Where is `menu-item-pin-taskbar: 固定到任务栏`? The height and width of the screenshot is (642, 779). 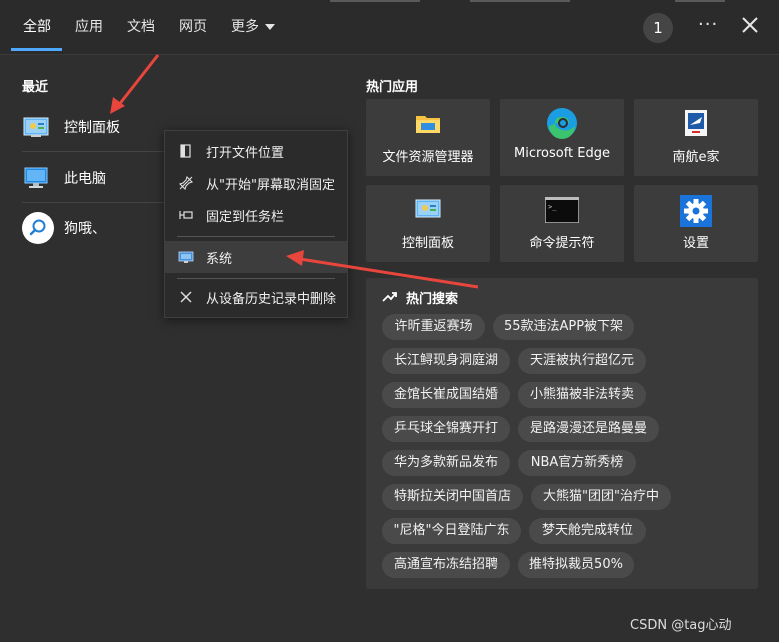
menu-item-pin-taskbar: 固定到任务栏 is located at coordinates (256, 215).